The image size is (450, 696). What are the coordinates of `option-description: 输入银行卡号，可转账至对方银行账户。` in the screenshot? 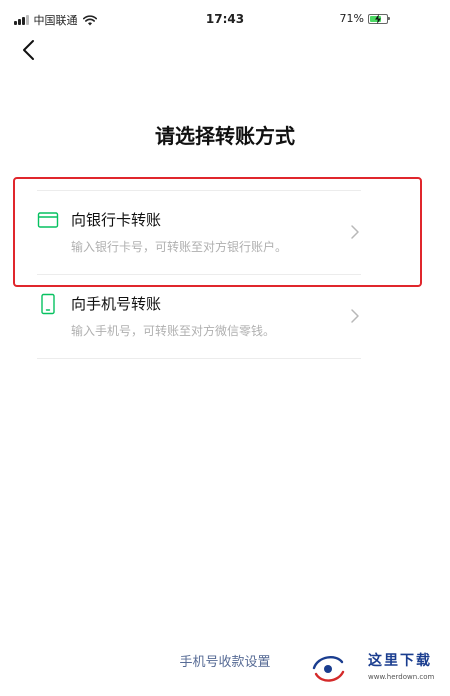 It's located at (179, 247).